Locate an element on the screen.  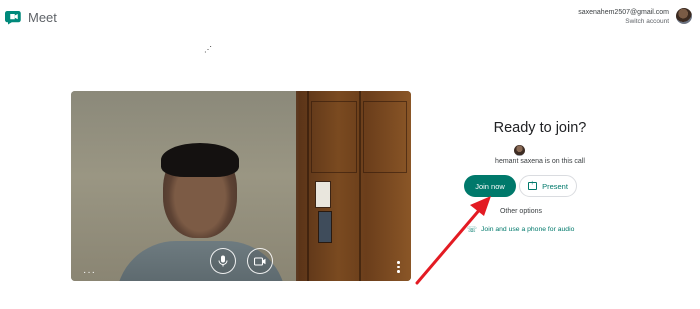
participant-status-text: hemant saxena is on this call is located at coordinates (540, 161).